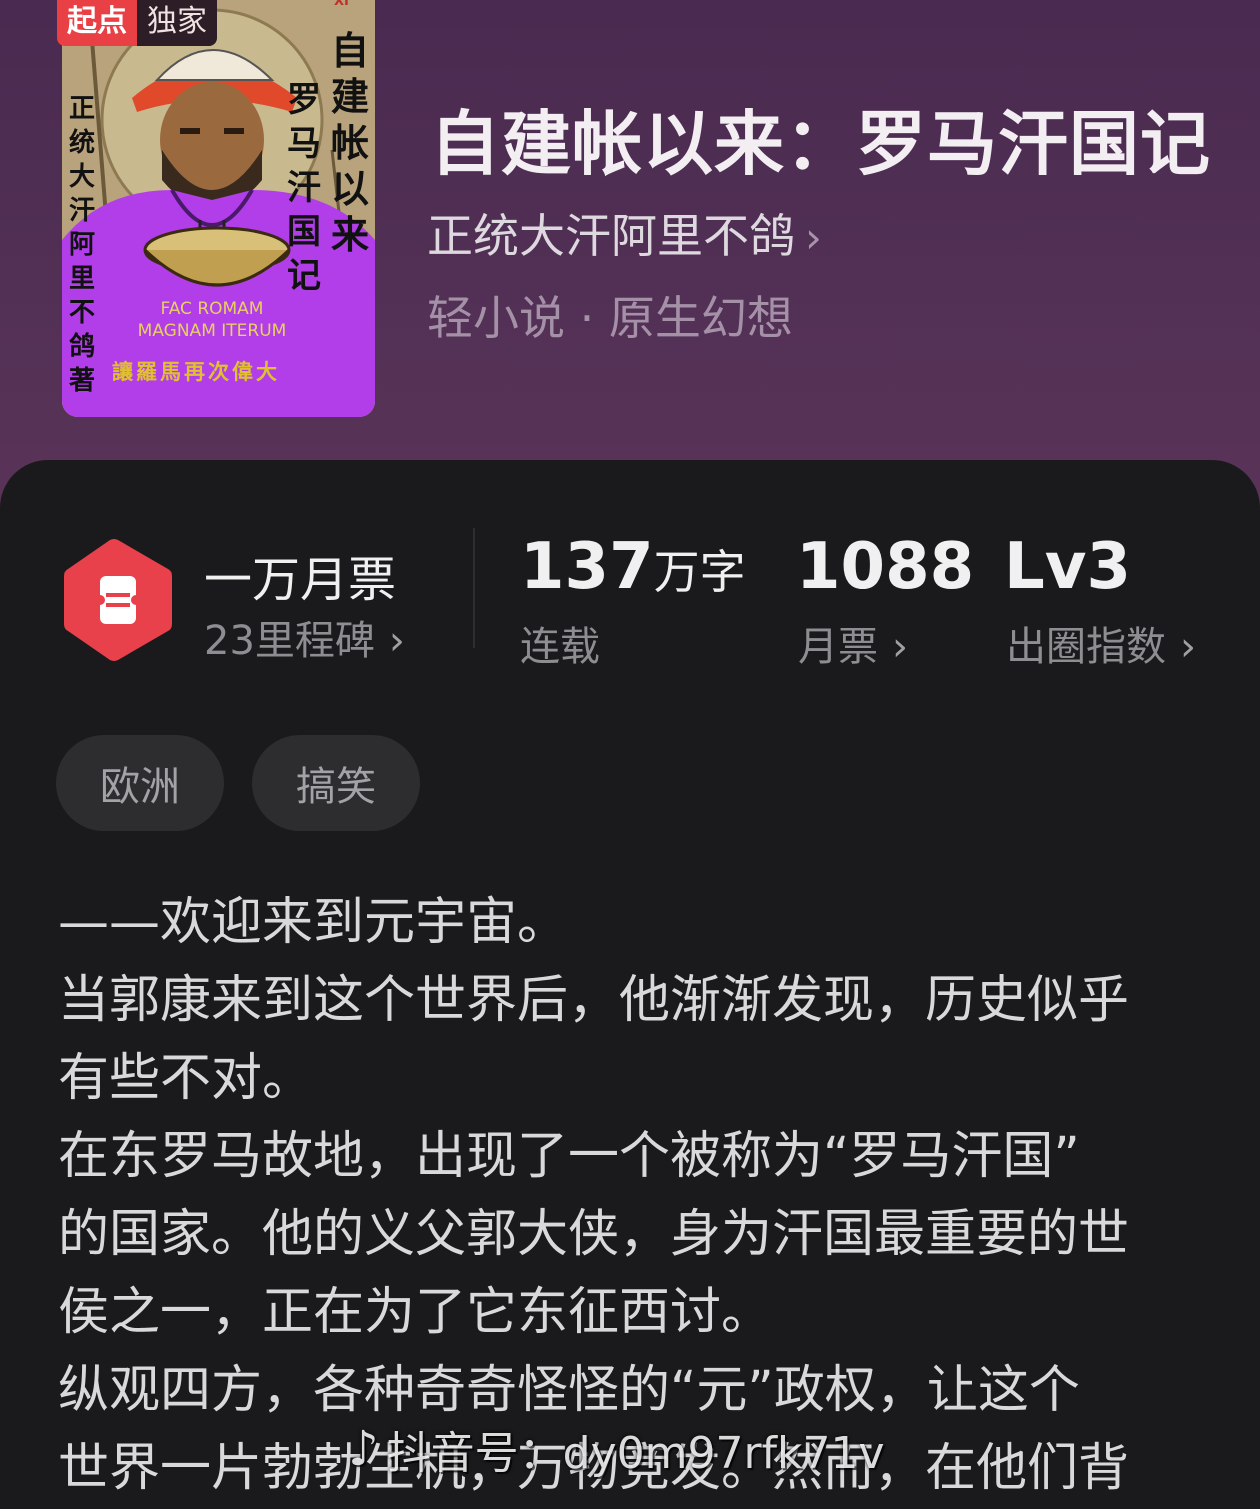  I want to click on monthly-ticket-icon, so click(118, 600).